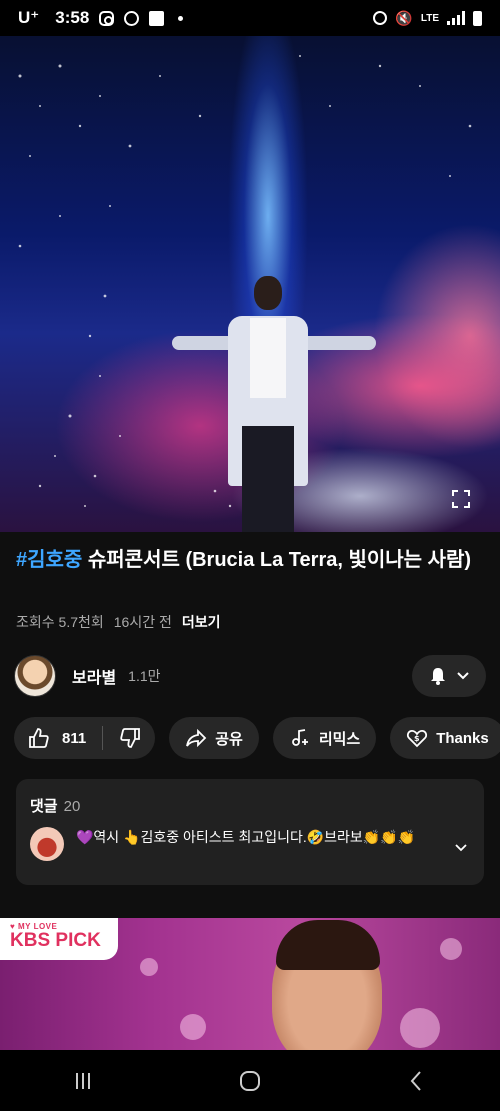  I want to click on battery-icon, so click(477, 18).